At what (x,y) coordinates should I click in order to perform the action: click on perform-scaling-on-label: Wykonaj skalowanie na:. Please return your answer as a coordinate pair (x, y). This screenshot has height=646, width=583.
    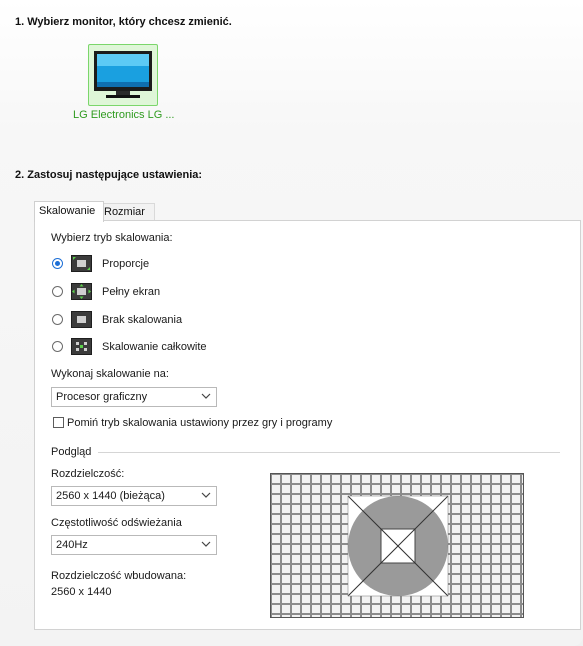
    Looking at the image, I should click on (110, 374).